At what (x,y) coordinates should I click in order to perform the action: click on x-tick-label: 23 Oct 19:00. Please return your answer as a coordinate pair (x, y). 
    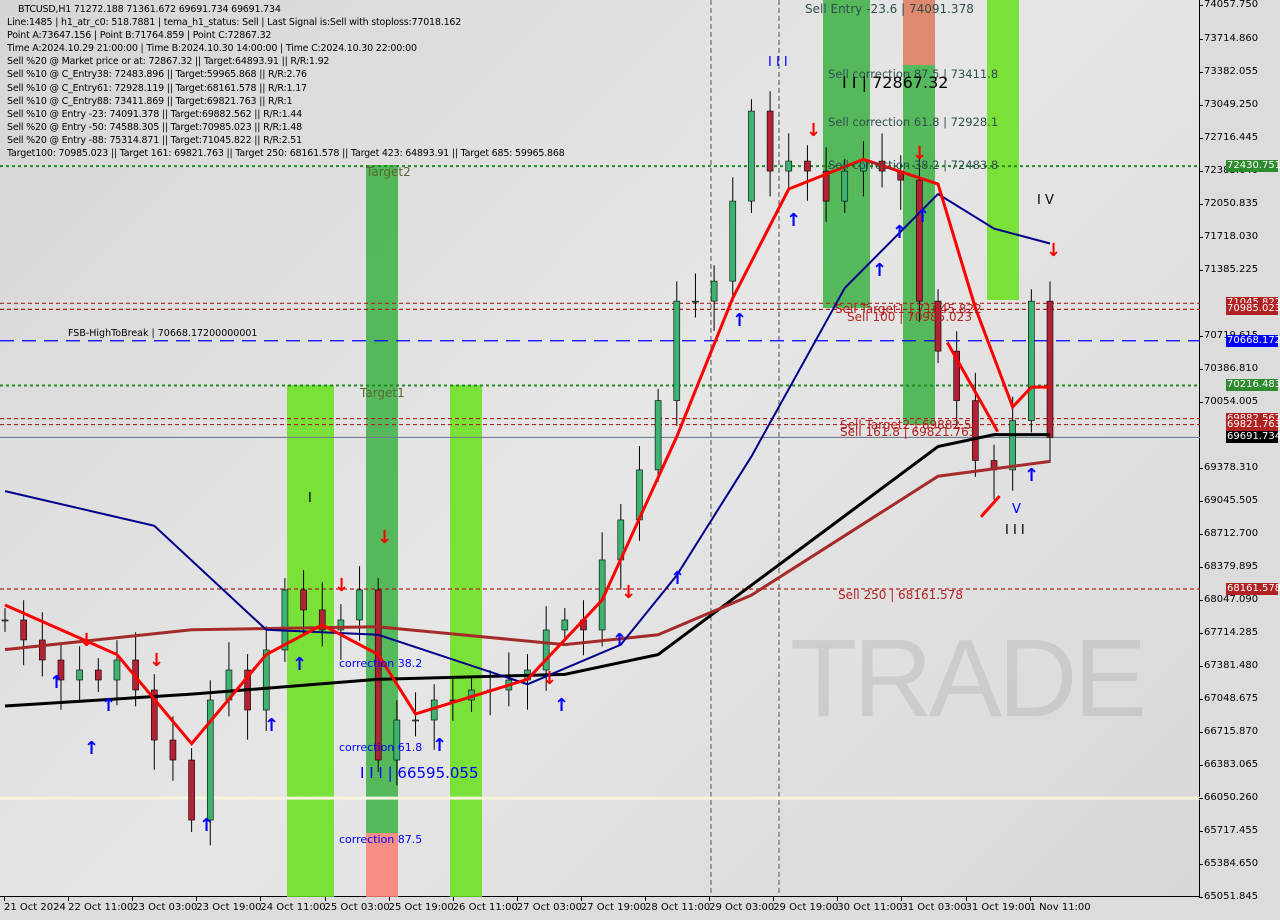
    Looking at the image, I should click on (229, 905).